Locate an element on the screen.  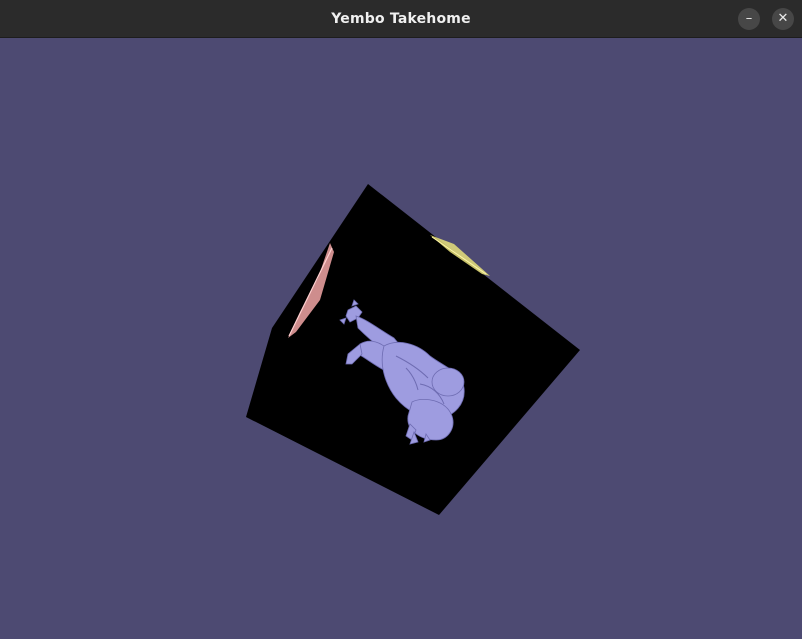
minimize-button: – is located at coordinates (749, 19).